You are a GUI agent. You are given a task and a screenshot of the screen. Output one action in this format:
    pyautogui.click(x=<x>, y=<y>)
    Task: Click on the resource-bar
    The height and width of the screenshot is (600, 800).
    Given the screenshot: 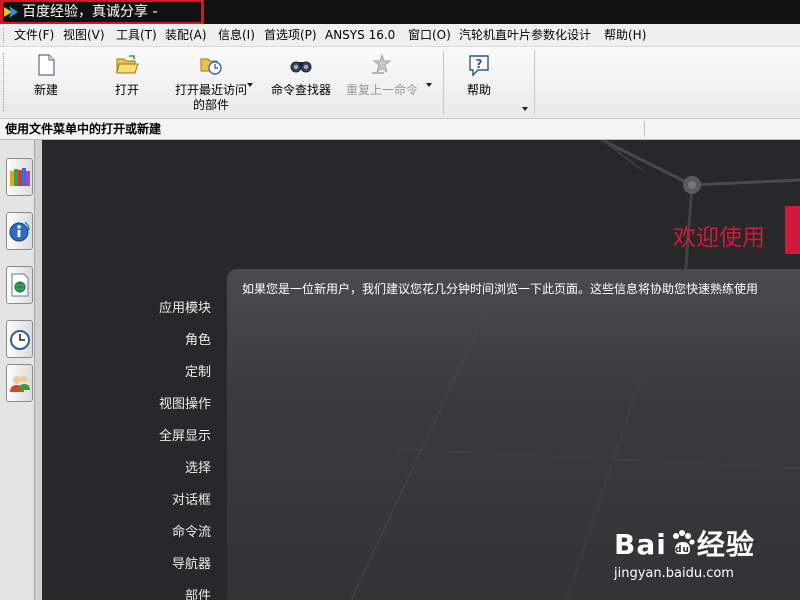 What is the action you would take?
    pyautogui.click(x=21, y=370)
    